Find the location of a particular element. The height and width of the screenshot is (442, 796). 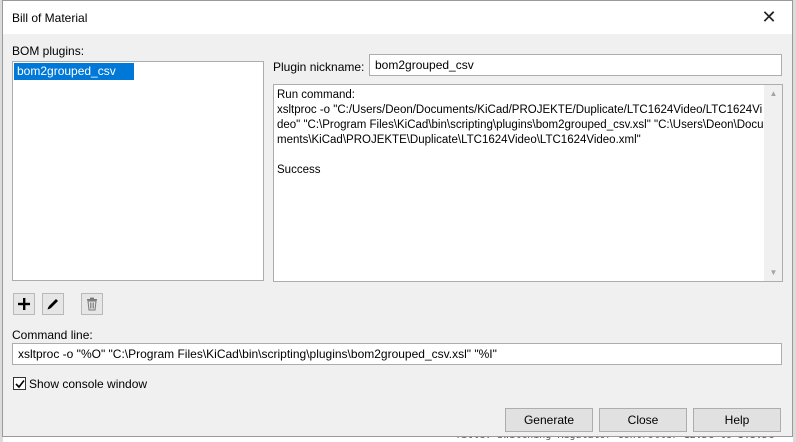

pencil-icon is located at coordinates (52, 304).